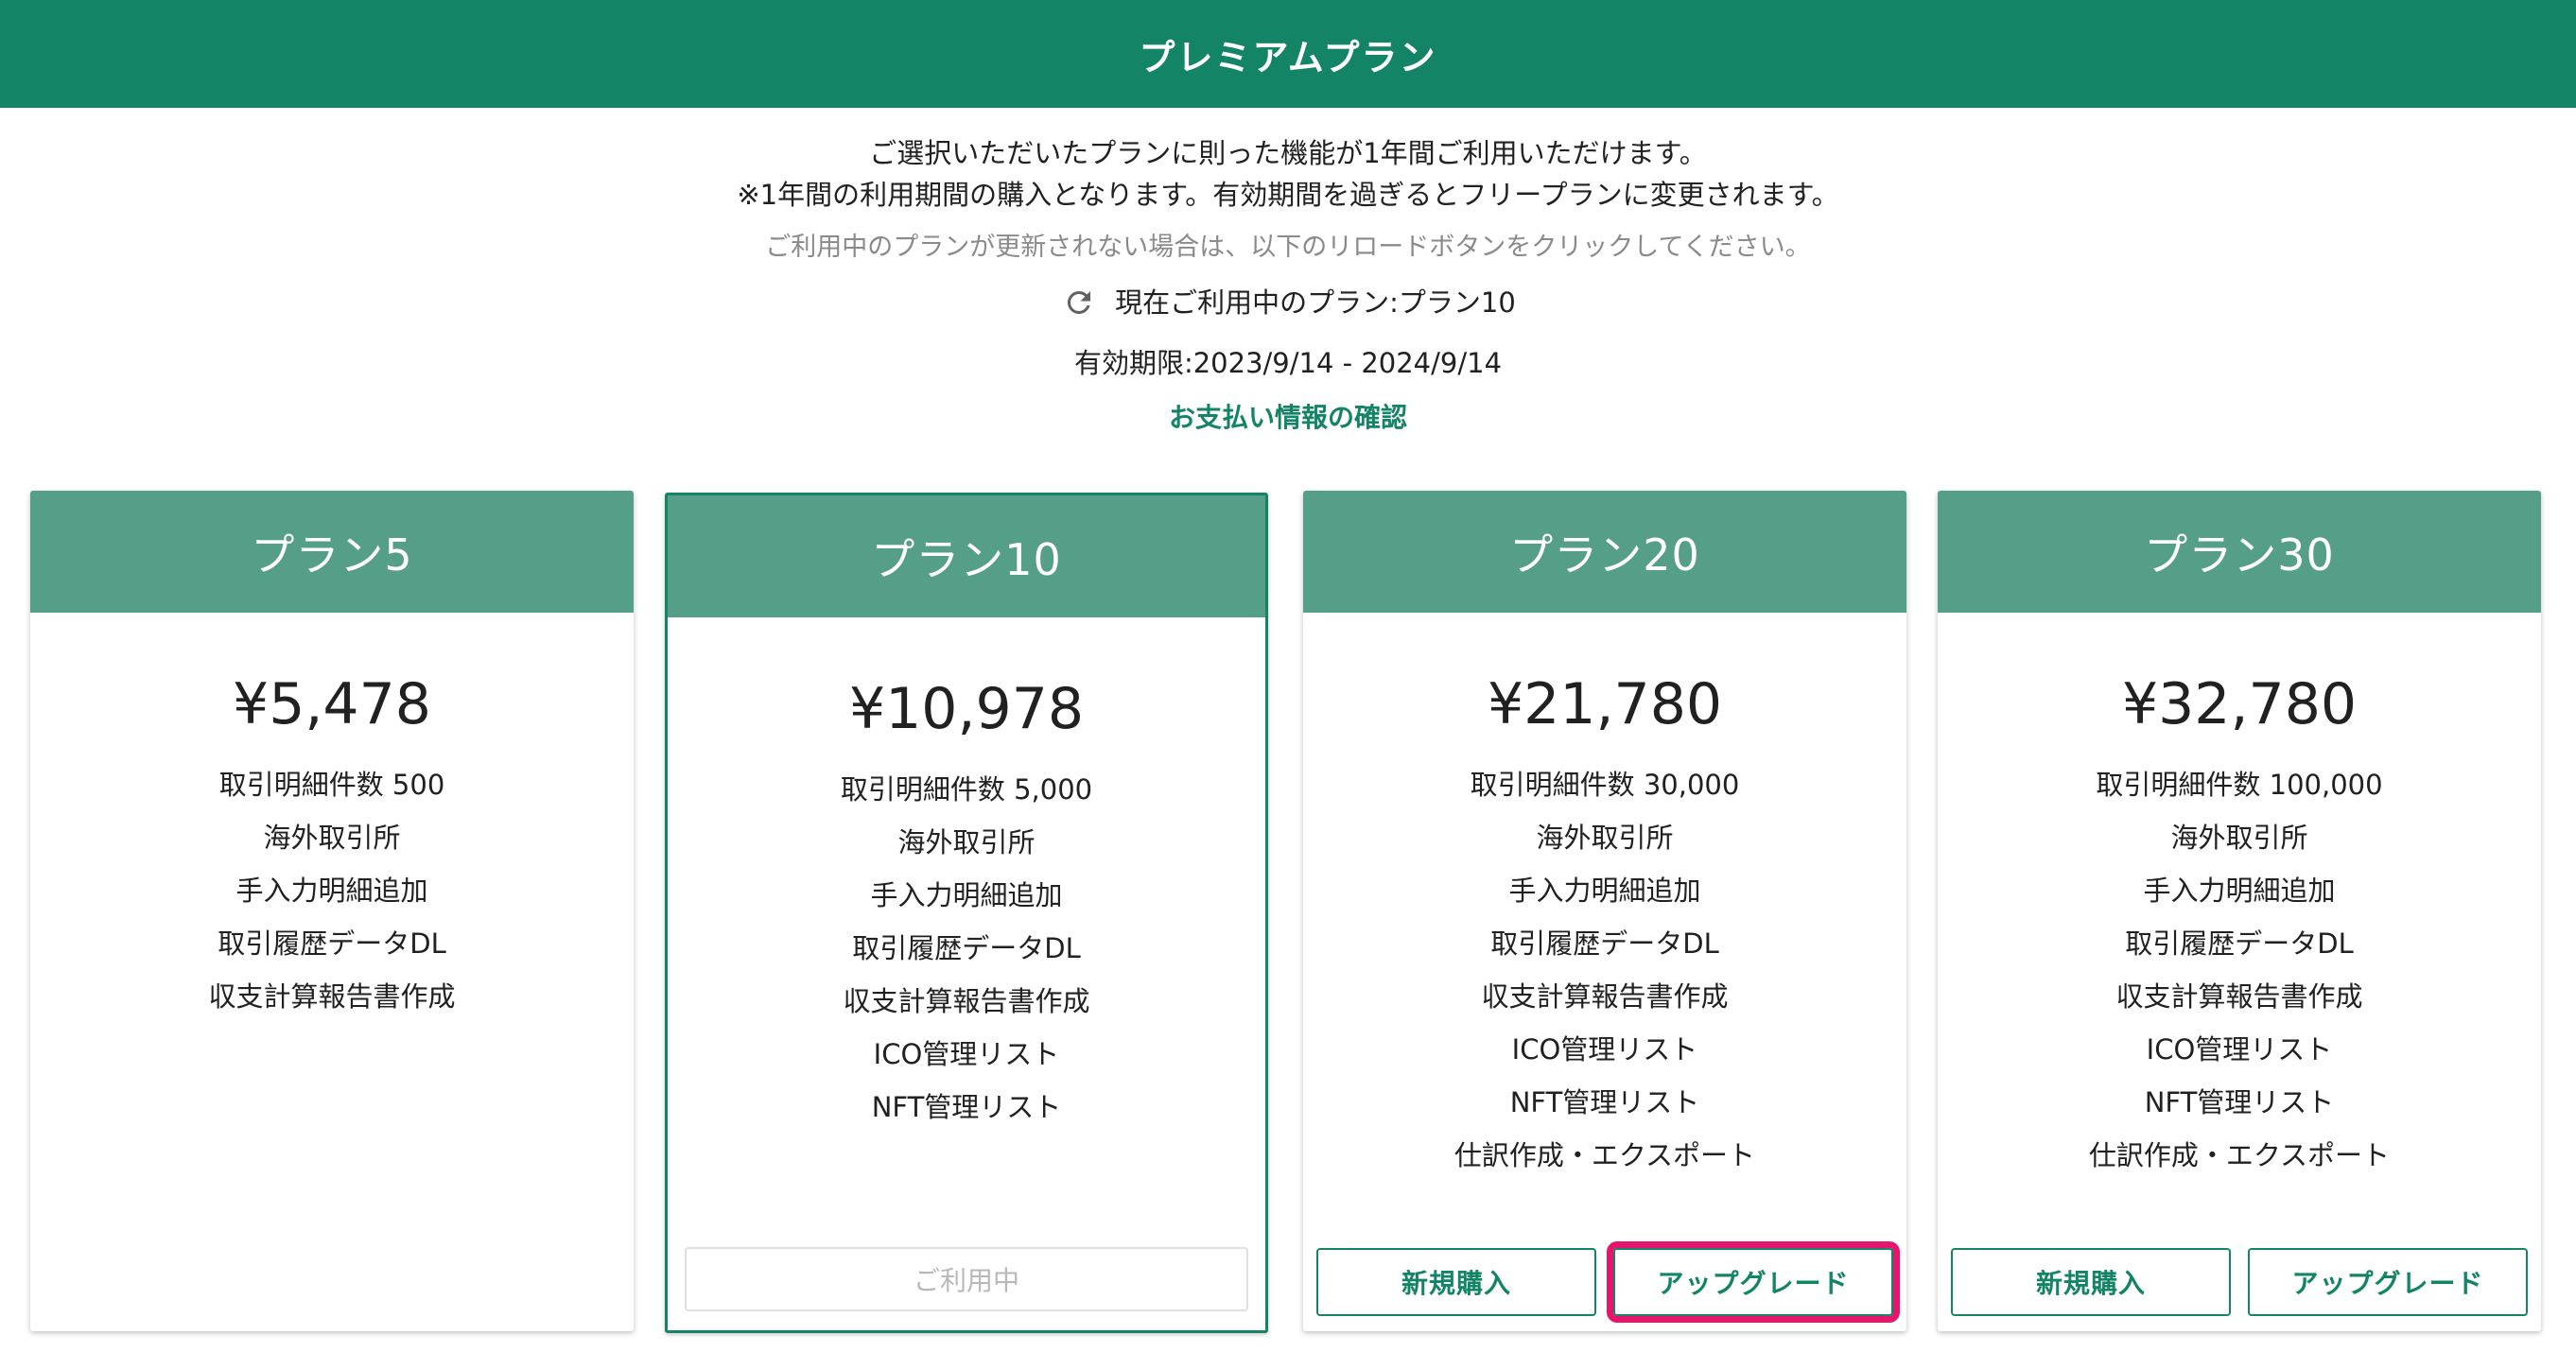  I want to click on plan-card-header: プラン30, so click(2239, 552).